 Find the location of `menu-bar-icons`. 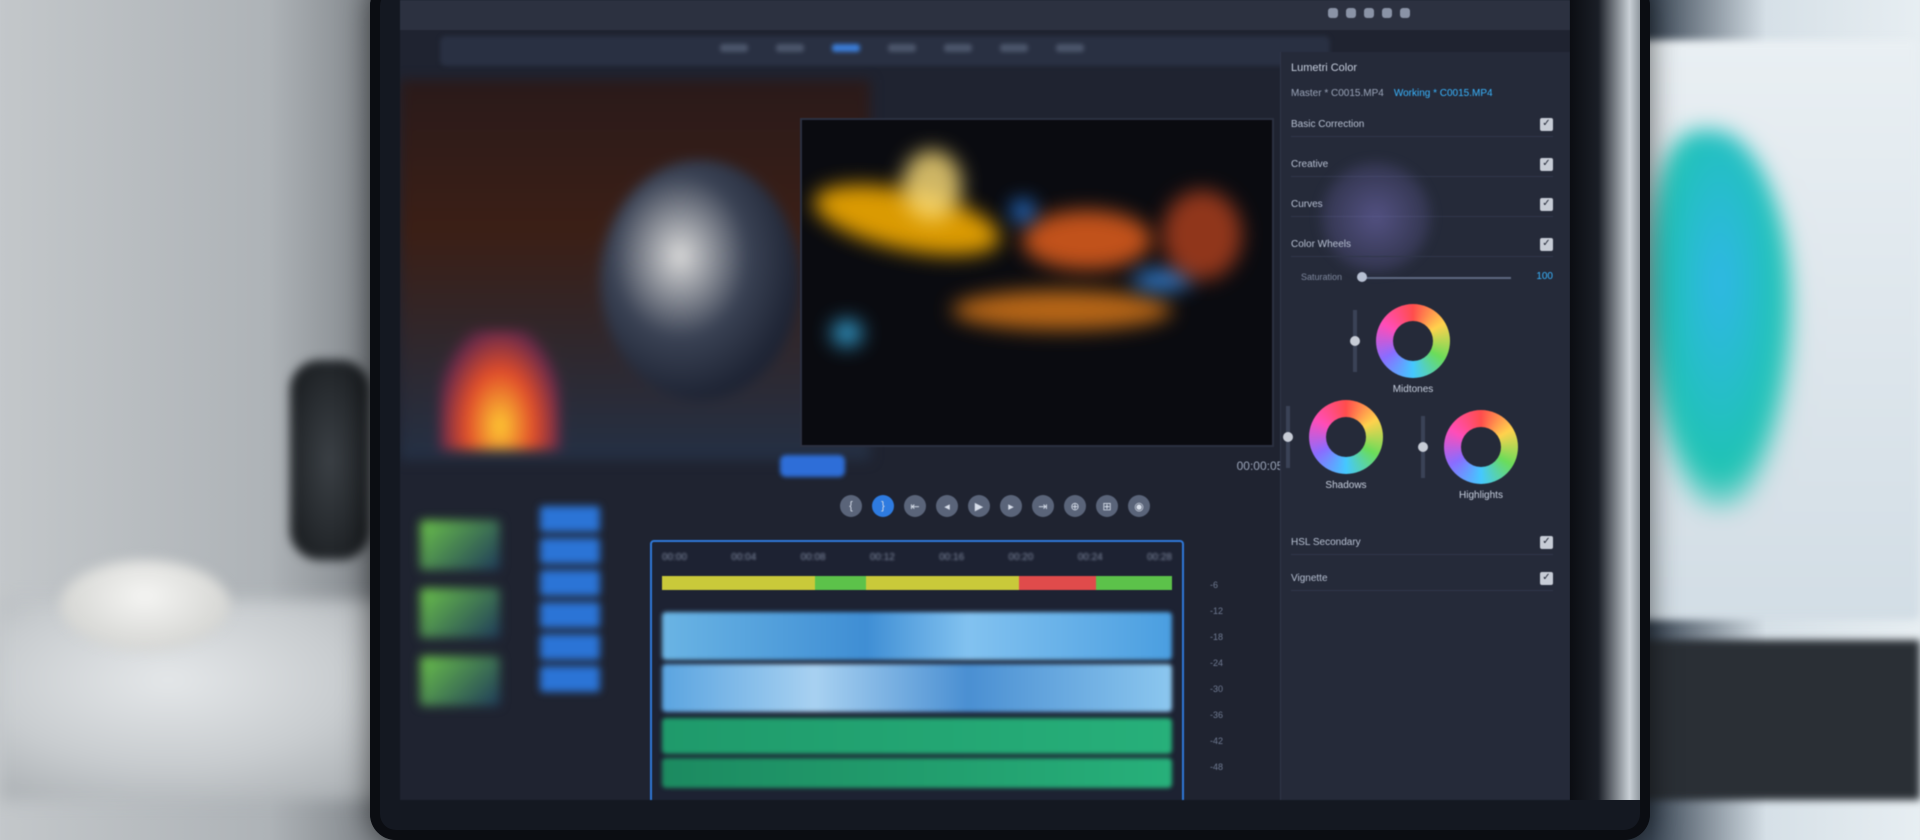

menu-bar-icons is located at coordinates (1369, 13).